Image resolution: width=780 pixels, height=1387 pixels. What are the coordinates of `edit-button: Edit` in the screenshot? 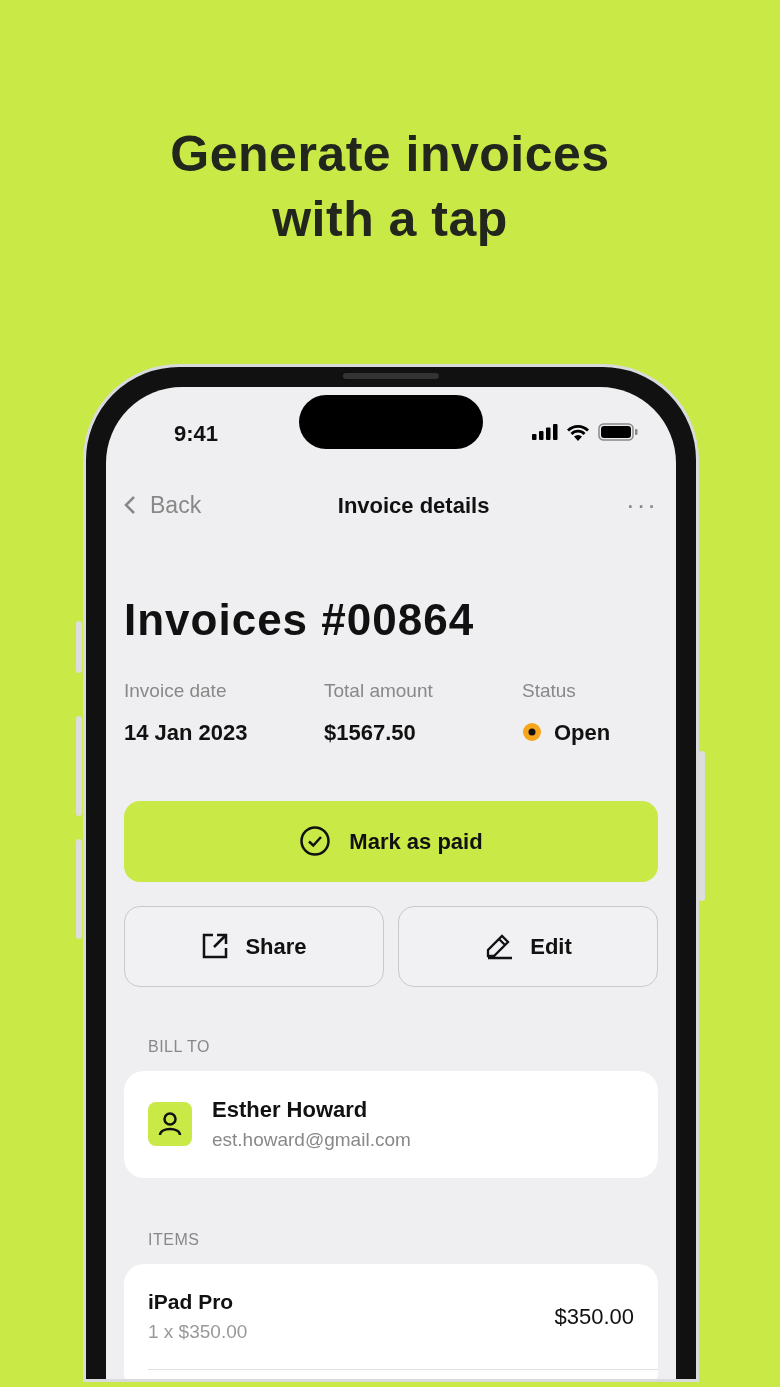 It's located at (528, 946).